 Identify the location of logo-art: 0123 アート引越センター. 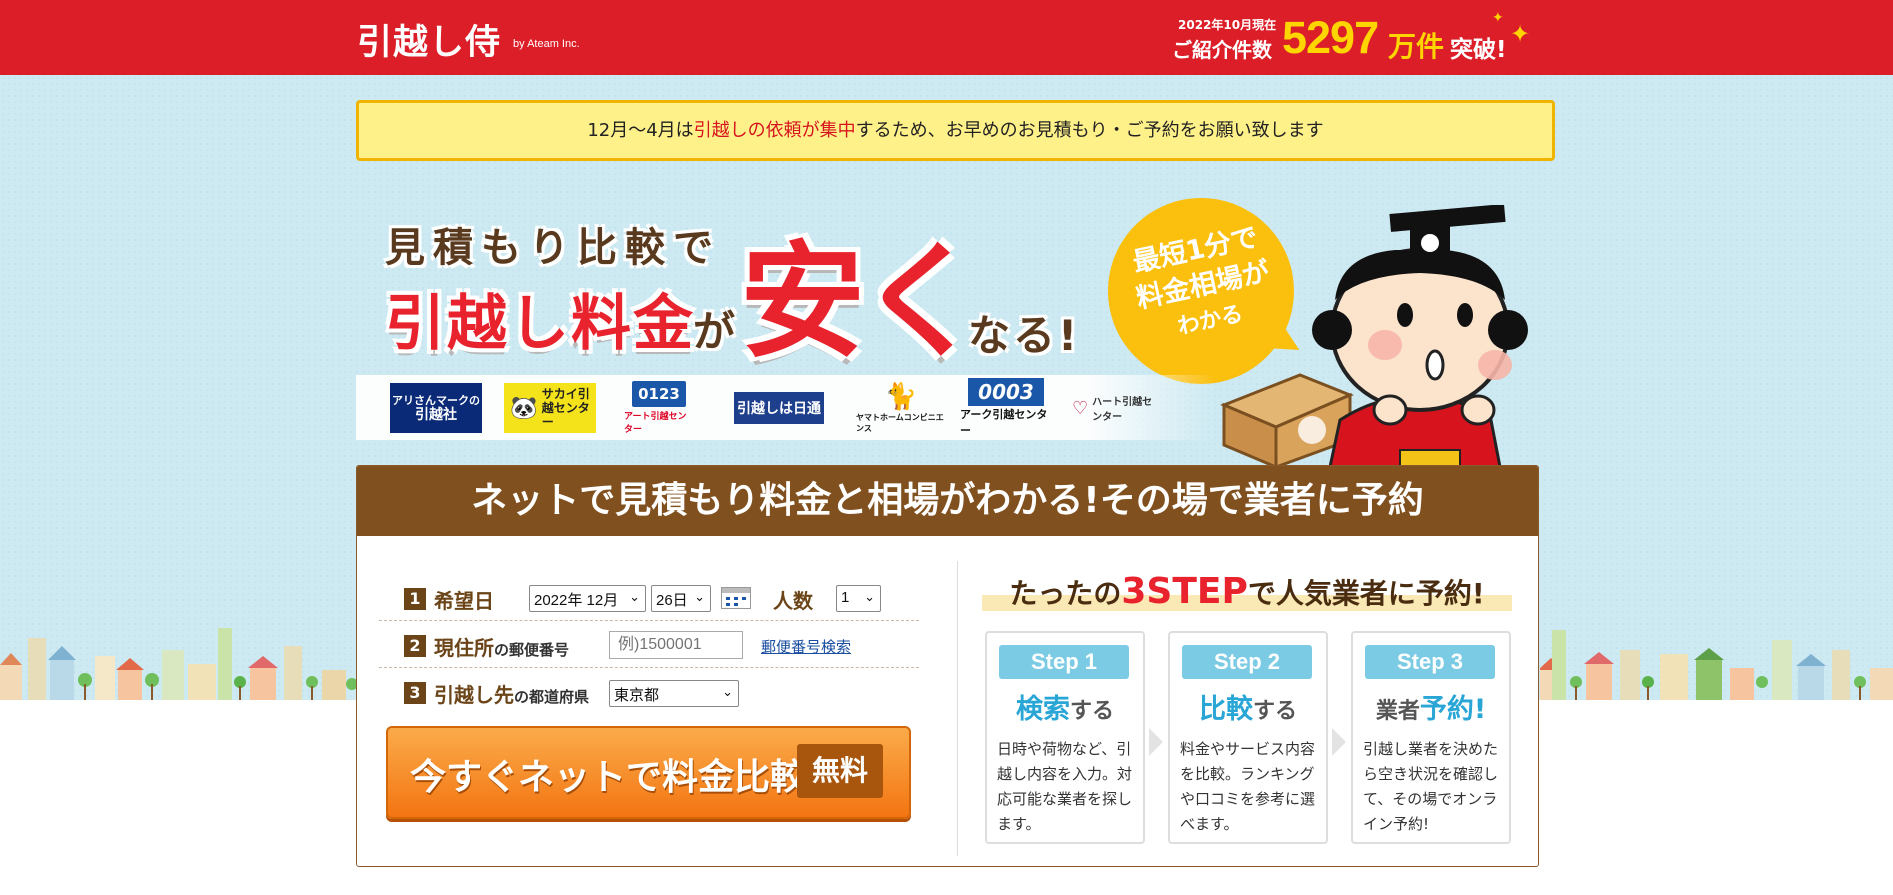
(659, 408).